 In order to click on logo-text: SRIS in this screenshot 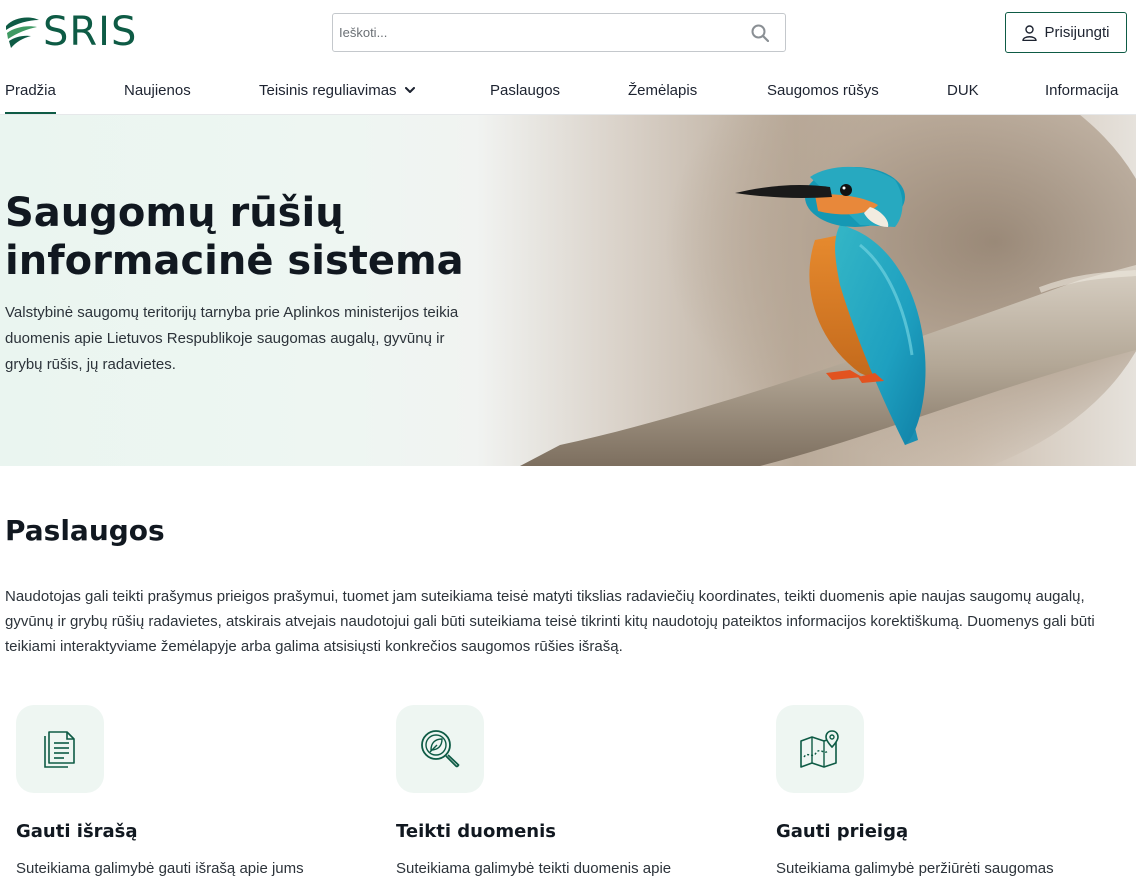, I will do `click(90, 32)`.